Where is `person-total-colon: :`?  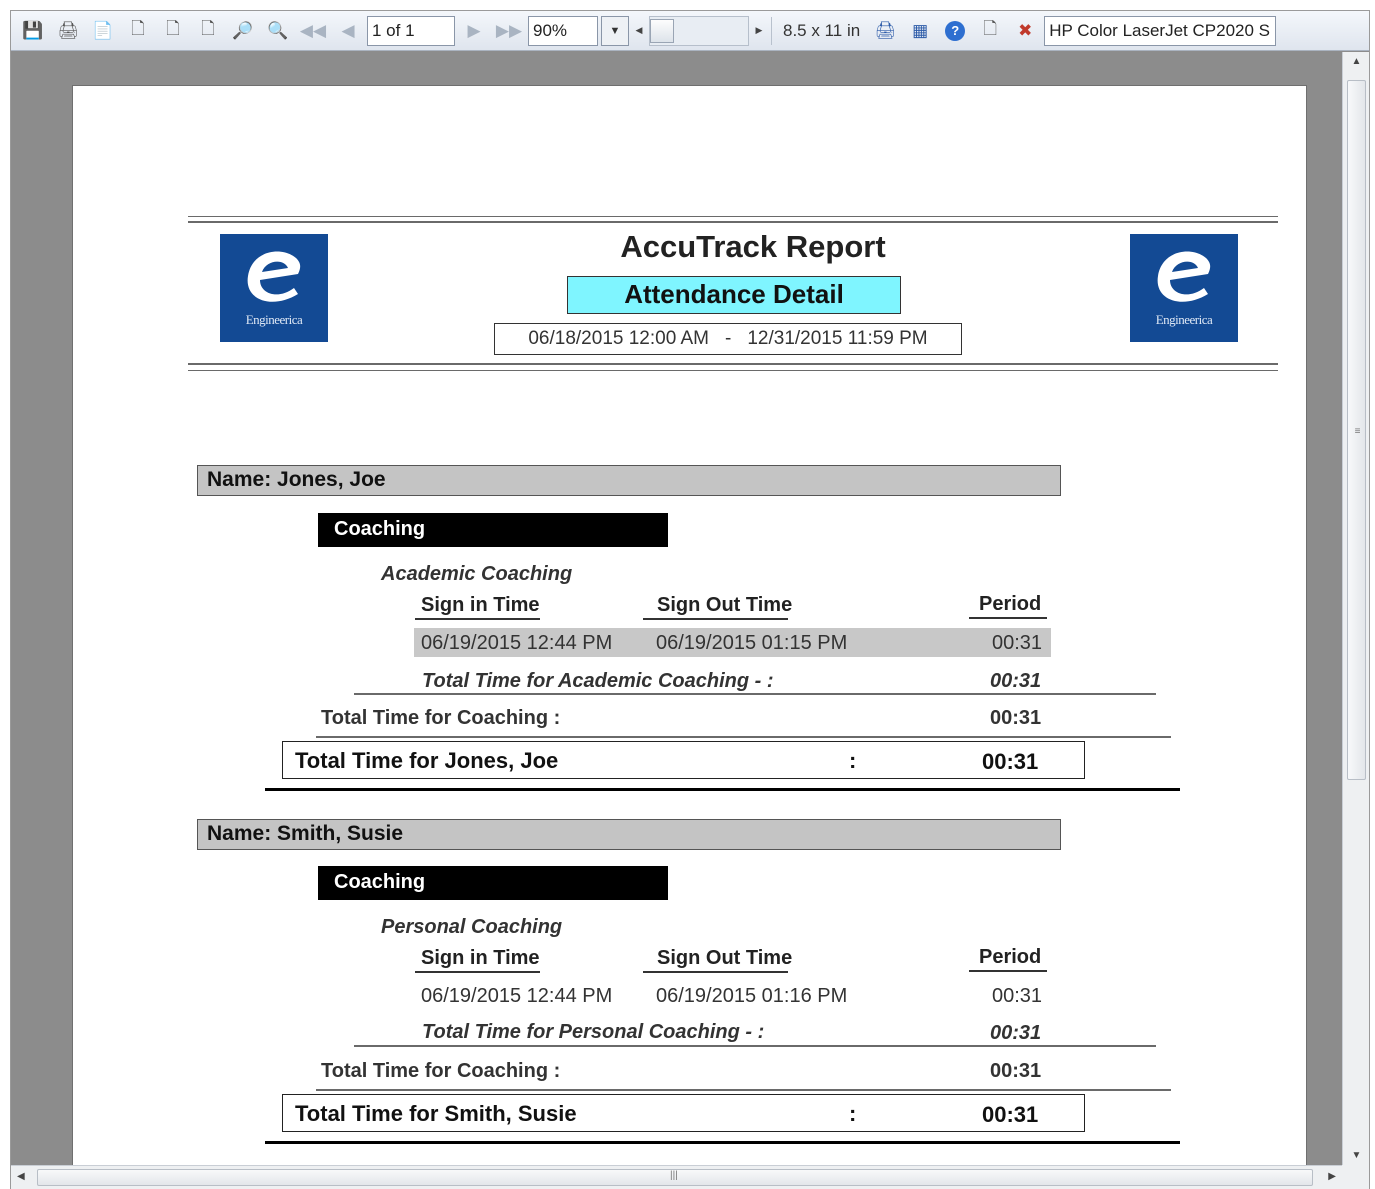 person-total-colon: : is located at coordinates (853, 760).